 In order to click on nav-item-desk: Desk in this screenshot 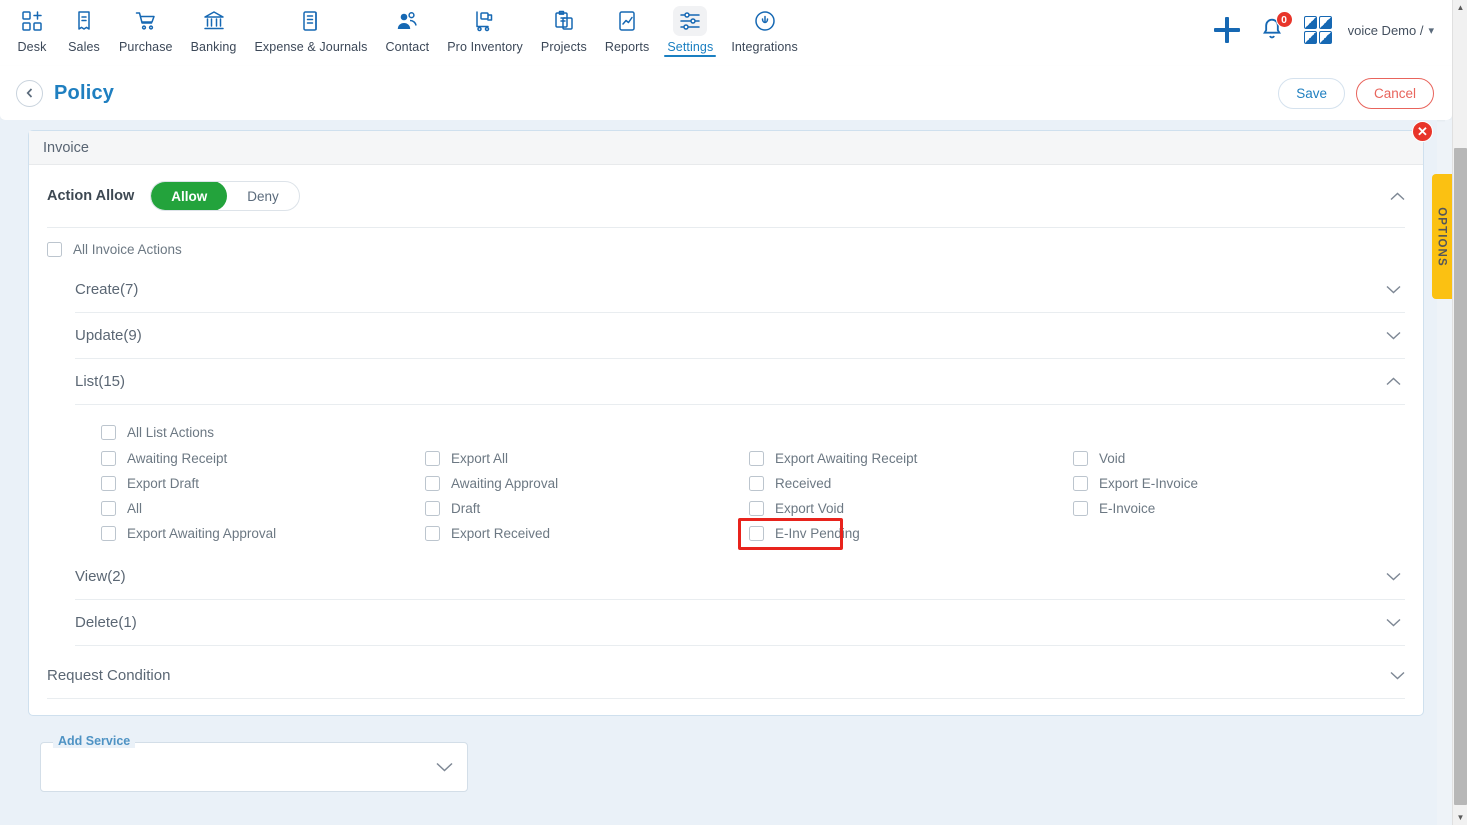, I will do `click(32, 27)`.